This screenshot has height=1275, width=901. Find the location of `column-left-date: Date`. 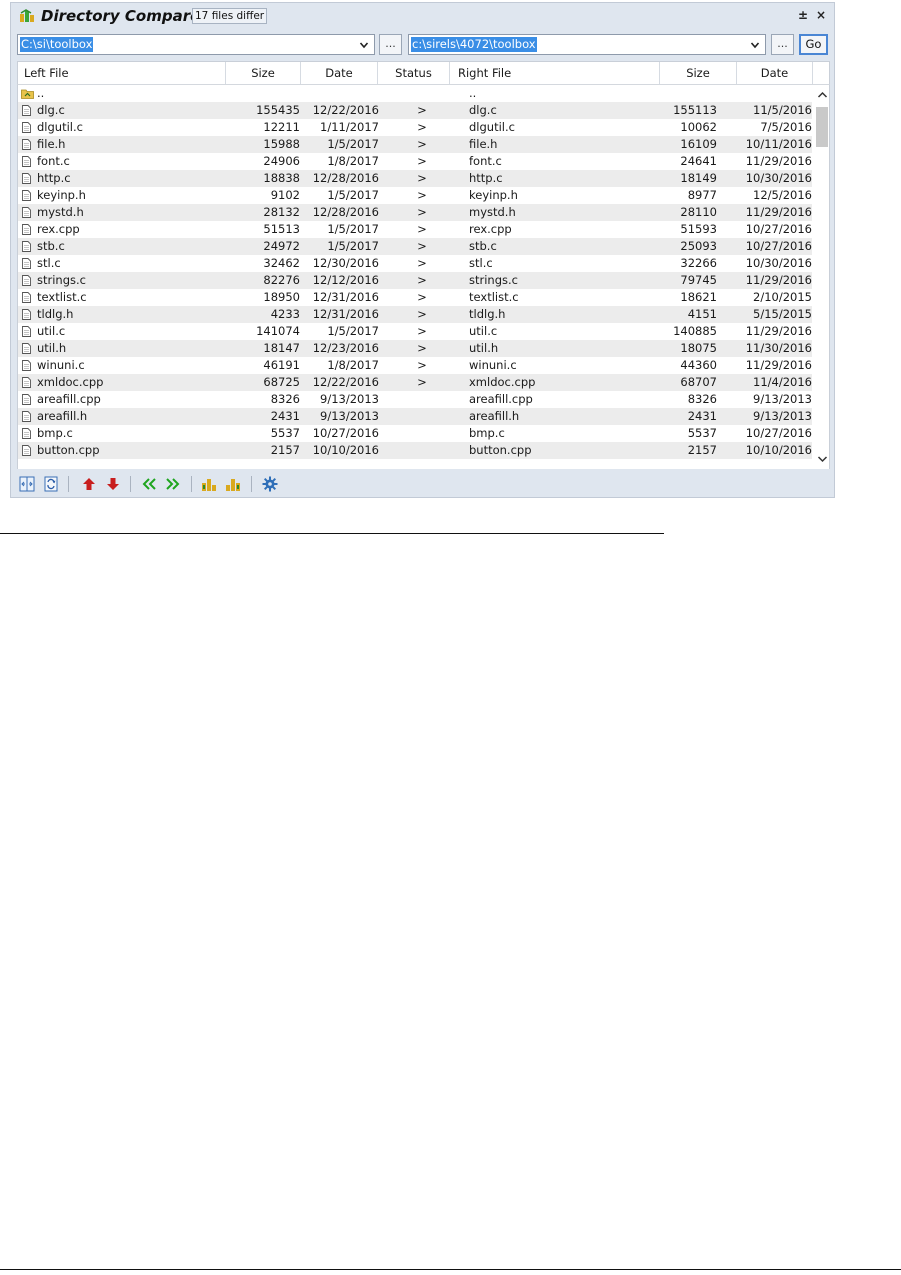

column-left-date: Date is located at coordinates (339, 73).